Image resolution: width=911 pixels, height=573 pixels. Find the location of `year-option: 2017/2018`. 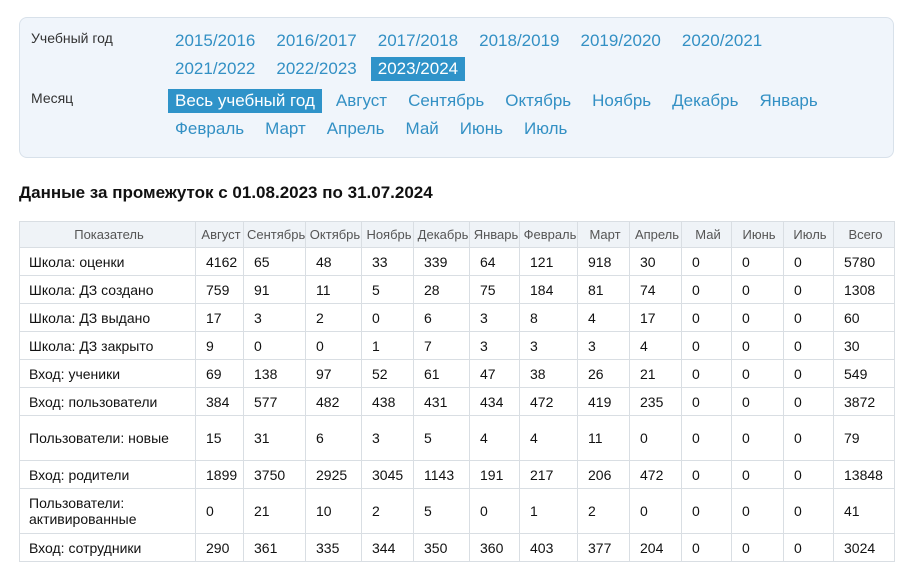

year-option: 2017/2018 is located at coordinates (418, 41).